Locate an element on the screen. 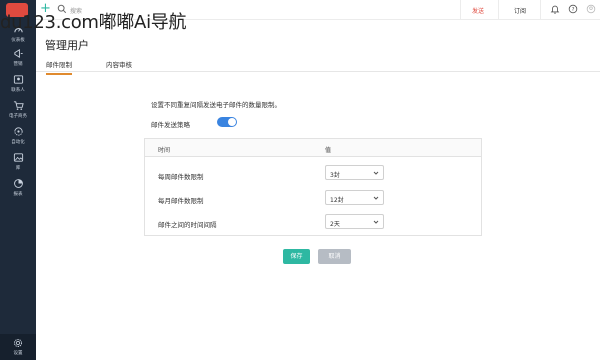 The image size is (600, 360). save-button: 保存 is located at coordinates (296, 256).